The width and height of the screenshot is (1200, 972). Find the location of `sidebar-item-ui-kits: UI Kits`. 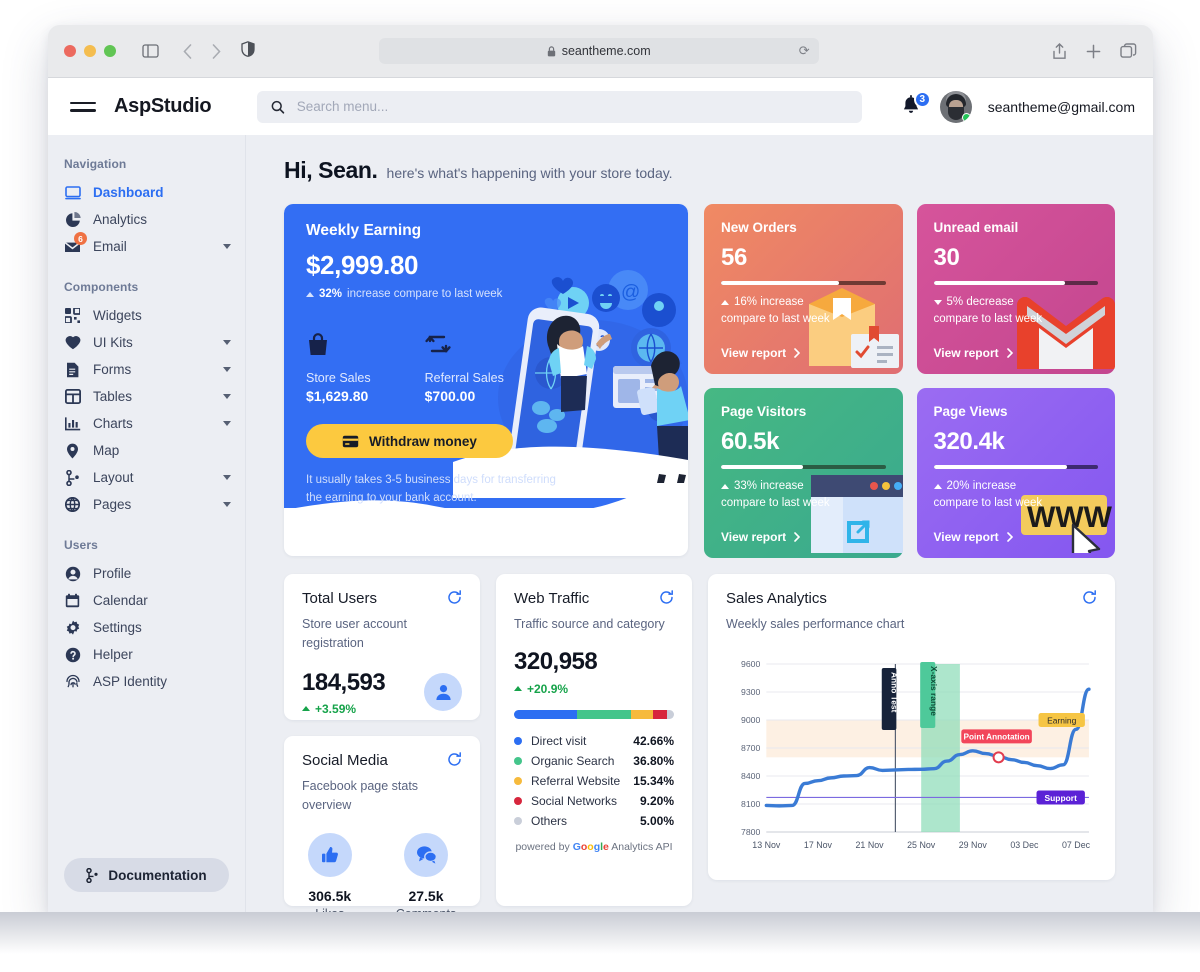

sidebar-item-ui-kits: UI Kits is located at coordinates (146, 342).